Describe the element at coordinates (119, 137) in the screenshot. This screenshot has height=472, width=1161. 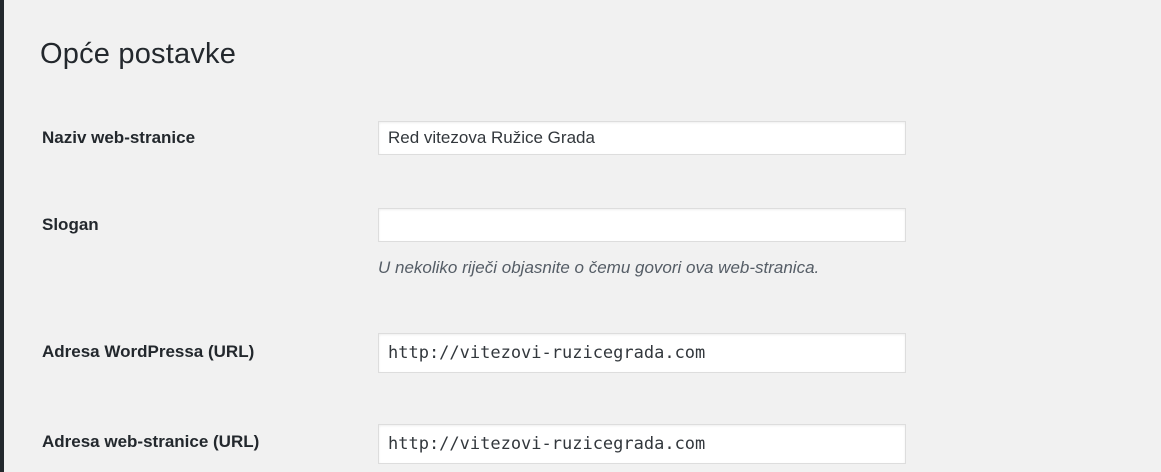
I see `site-title-label: Naziv web-stranice` at that location.